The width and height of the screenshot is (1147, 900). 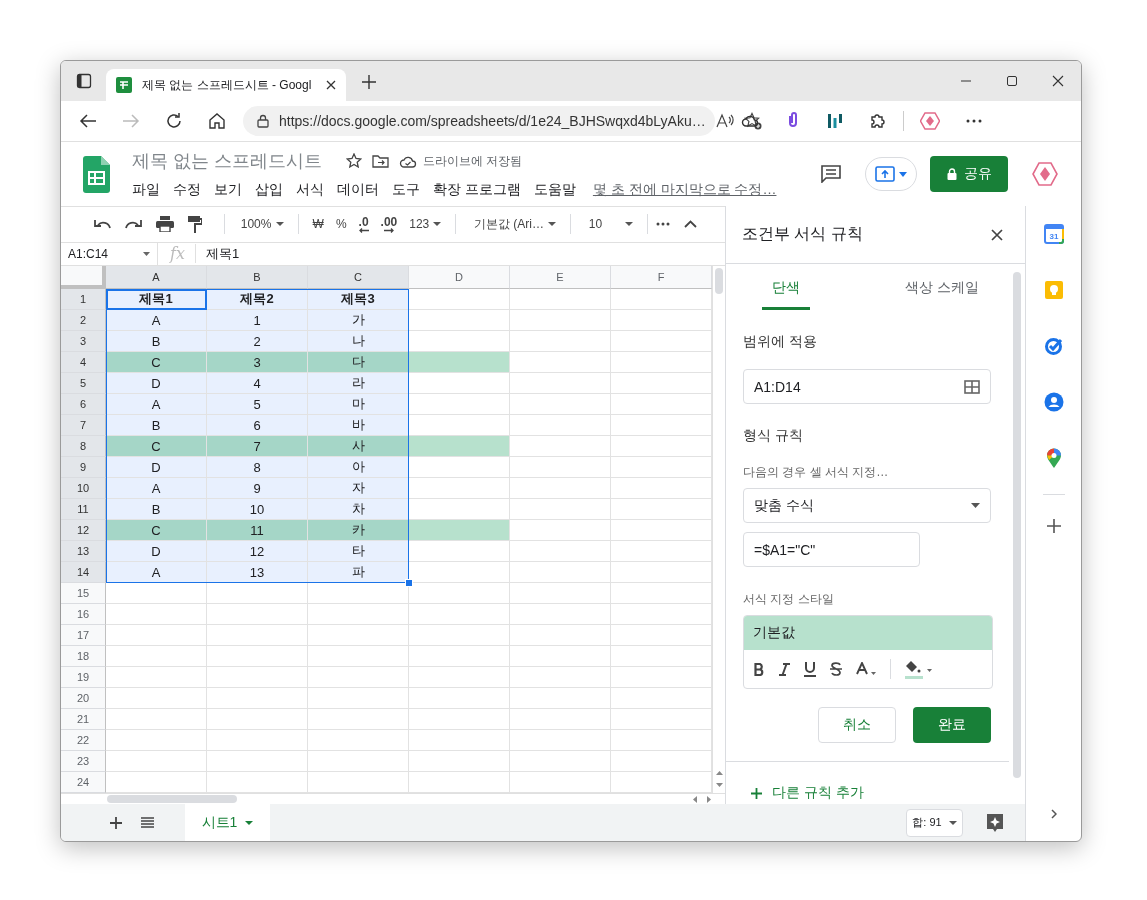 I want to click on paint-format-icon, so click(x=195, y=224).